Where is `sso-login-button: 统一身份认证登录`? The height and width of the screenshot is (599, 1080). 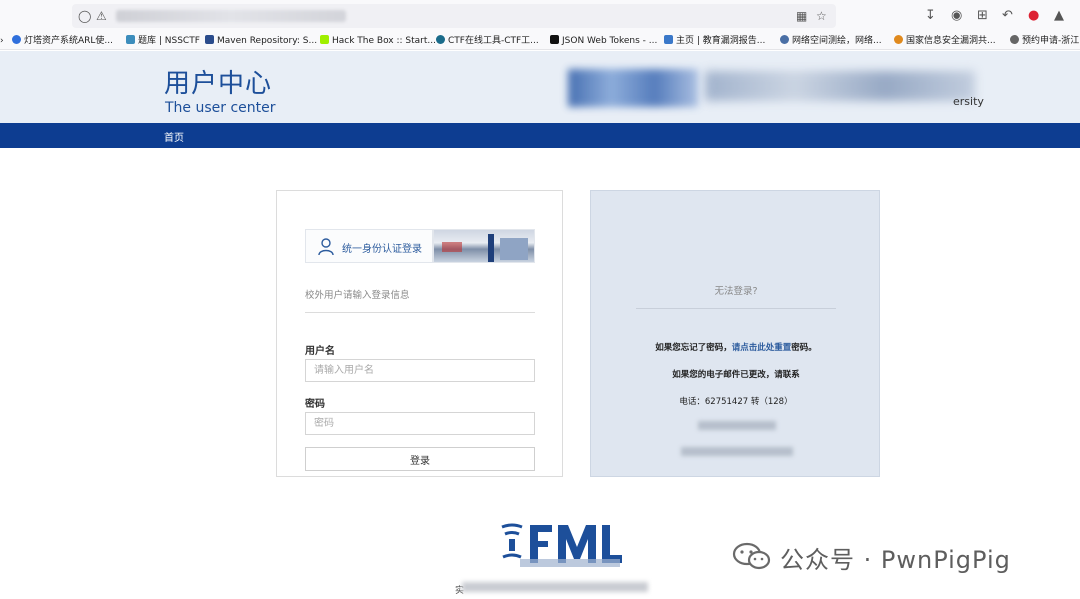
sso-login-button: 统一身份认证登录 is located at coordinates (369, 246).